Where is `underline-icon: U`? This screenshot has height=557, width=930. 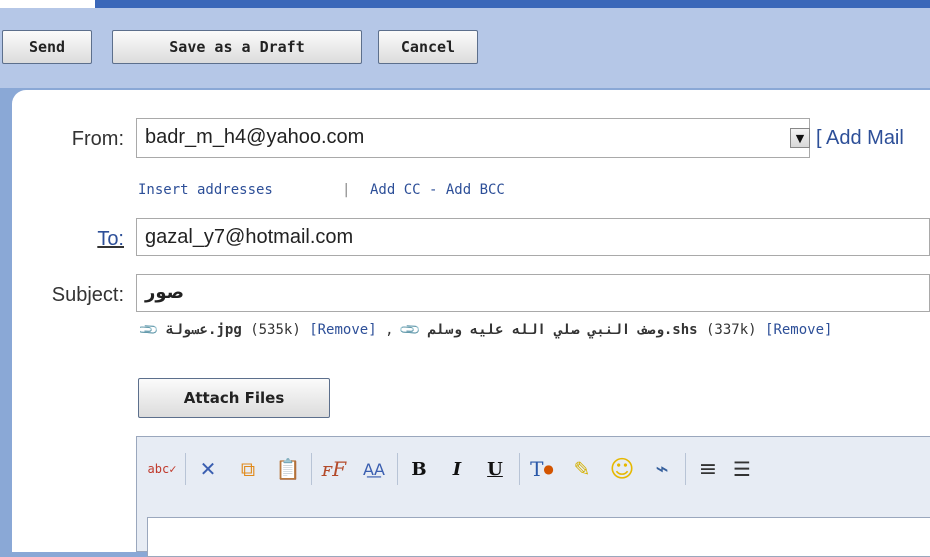
underline-icon: U is located at coordinates (495, 469).